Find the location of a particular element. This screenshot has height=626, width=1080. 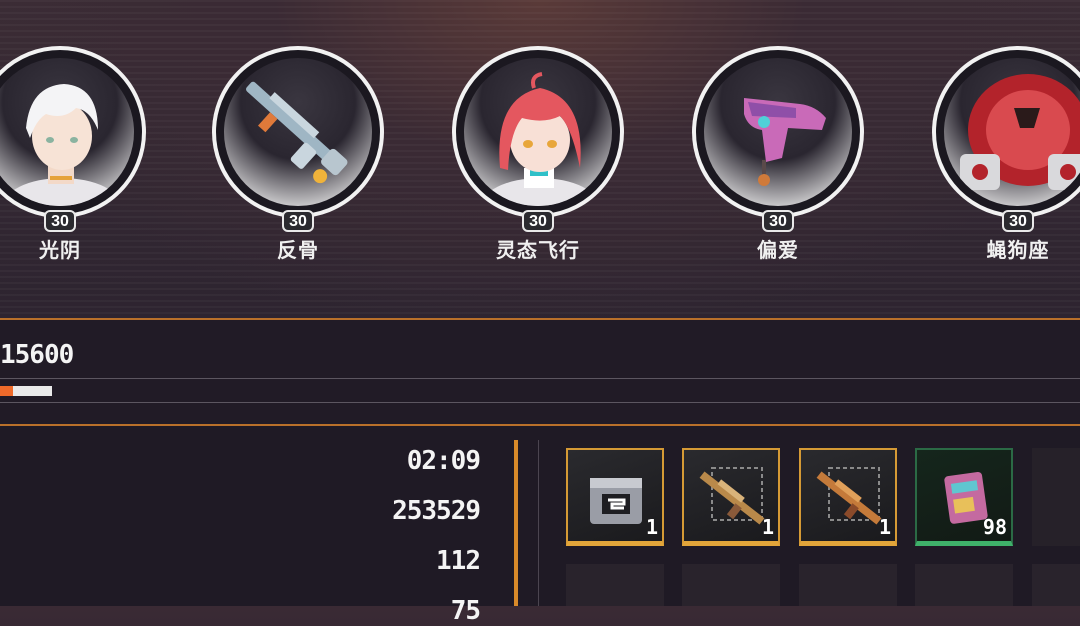

stat-extra: 75 is located at coordinates (465, 611).